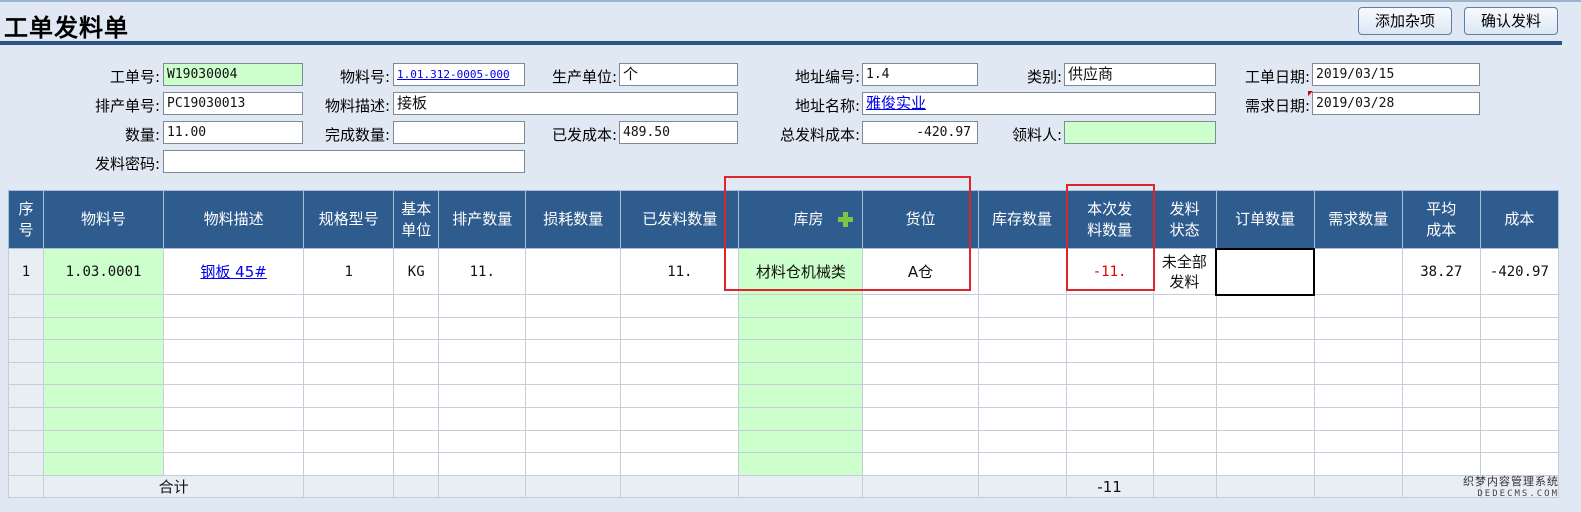 Image resolution: width=1581 pixels, height=512 pixels. What do you see at coordinates (801, 271) in the screenshot?
I see `cell-warehouse: 材料仓机械类` at bounding box center [801, 271].